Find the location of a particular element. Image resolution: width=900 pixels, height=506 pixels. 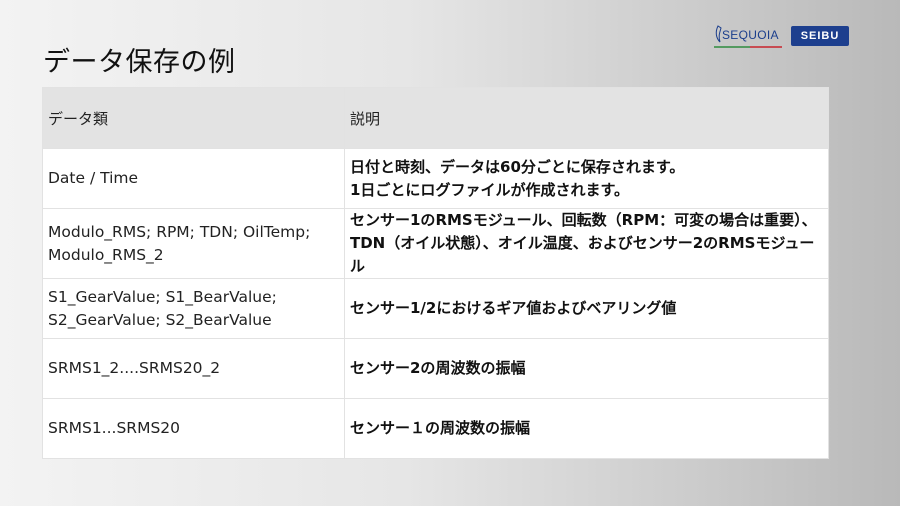

table-row: SRMS1_2....SRMS20_2 センサー2の周波数の振幅 is located at coordinates (435, 368).